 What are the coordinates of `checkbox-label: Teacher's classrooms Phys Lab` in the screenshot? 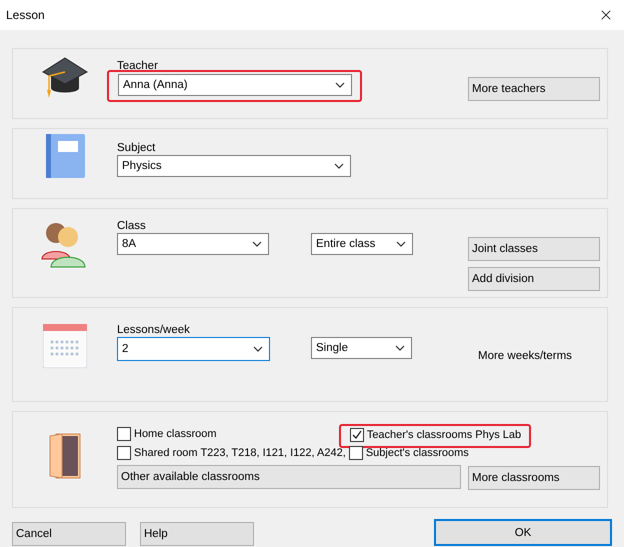 It's located at (444, 435).